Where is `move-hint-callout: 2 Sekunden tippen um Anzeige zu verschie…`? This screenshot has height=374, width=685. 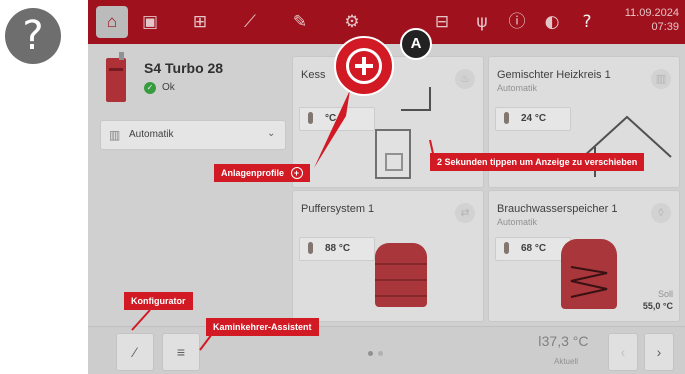
move-hint-callout: 2 Sekunden tippen um Anzeige zu verschie… is located at coordinates (537, 162).